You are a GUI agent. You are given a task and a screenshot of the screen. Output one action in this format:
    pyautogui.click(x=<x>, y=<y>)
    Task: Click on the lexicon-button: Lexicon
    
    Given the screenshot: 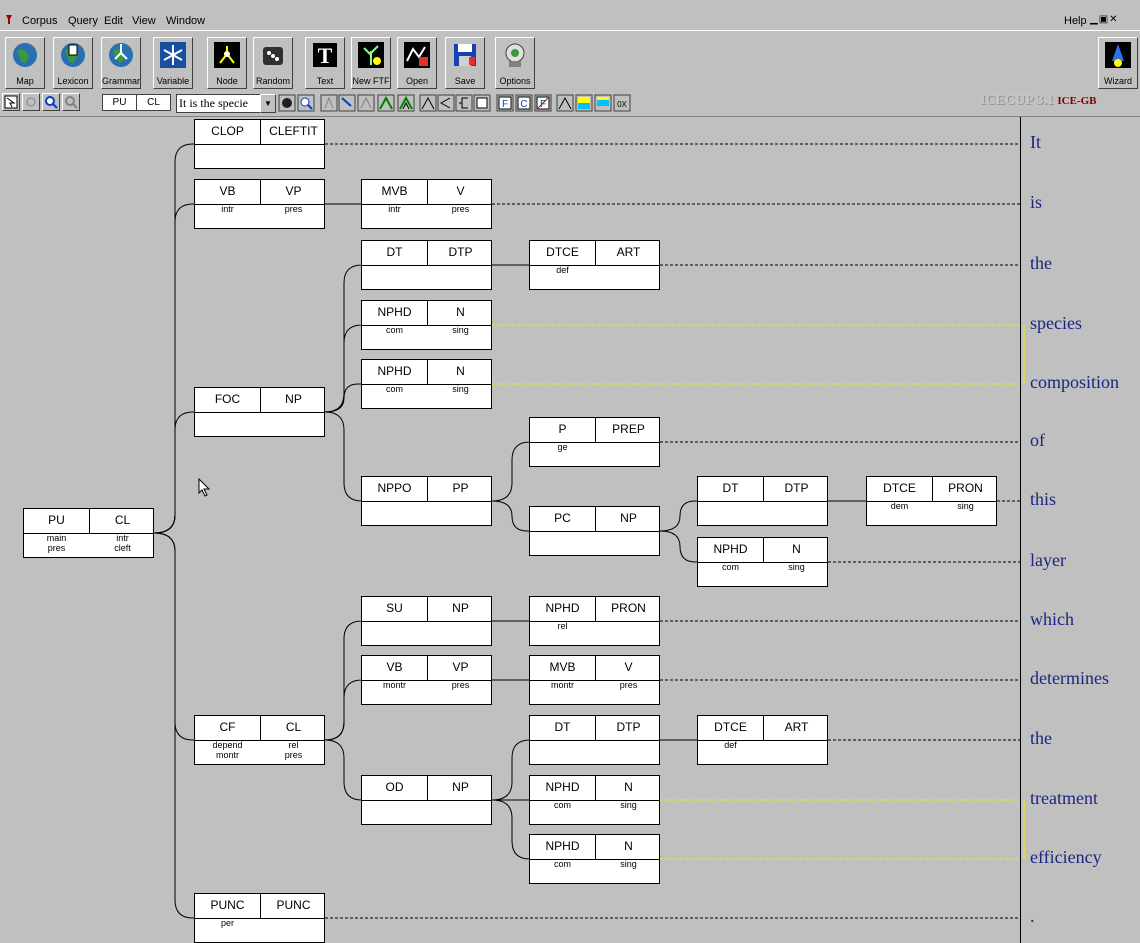 What is the action you would take?
    pyautogui.click(x=73, y=63)
    